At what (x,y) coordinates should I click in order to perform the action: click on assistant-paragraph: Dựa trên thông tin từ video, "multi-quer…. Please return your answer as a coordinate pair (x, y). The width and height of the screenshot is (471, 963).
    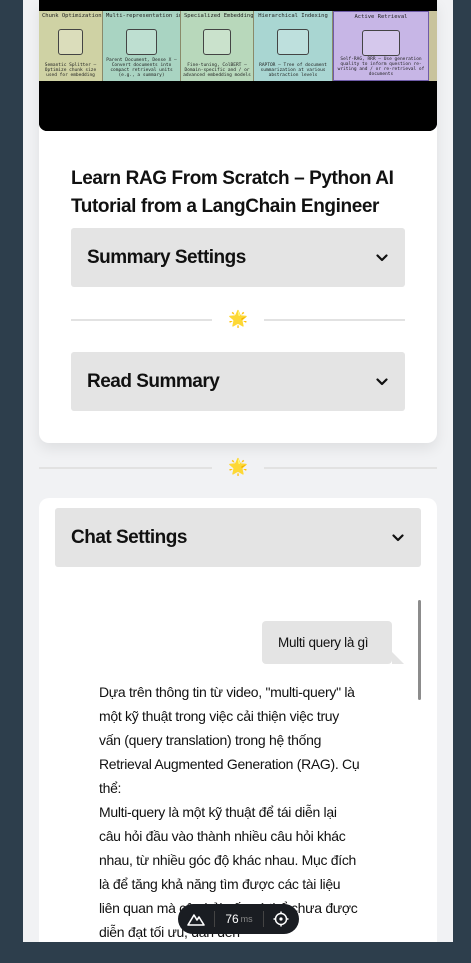
    Looking at the image, I should click on (229, 740).